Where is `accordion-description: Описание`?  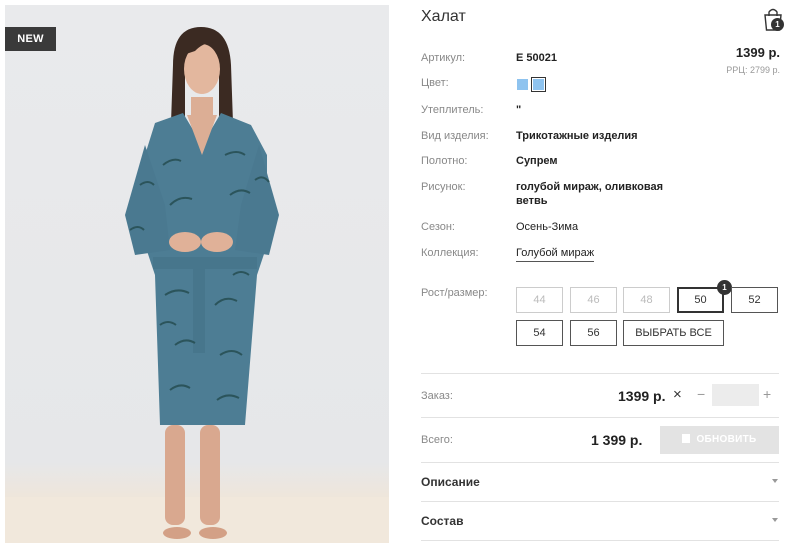 accordion-description: Описание is located at coordinates (450, 482).